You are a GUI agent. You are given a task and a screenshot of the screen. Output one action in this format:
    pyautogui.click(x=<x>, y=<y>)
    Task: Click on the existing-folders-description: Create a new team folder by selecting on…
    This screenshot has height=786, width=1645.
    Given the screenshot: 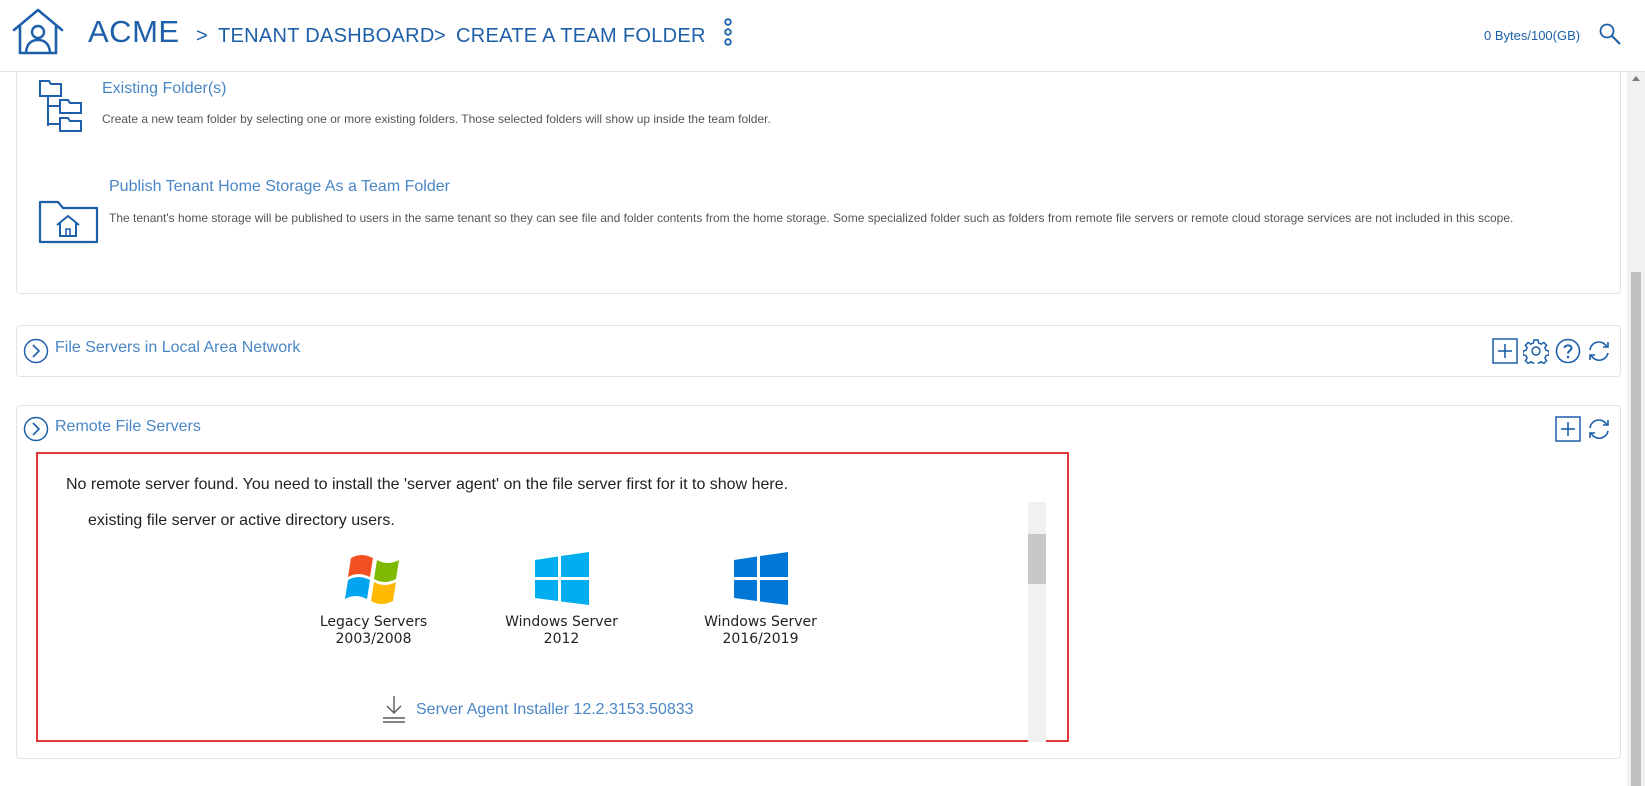 What is the action you would take?
    pyautogui.click(x=436, y=119)
    